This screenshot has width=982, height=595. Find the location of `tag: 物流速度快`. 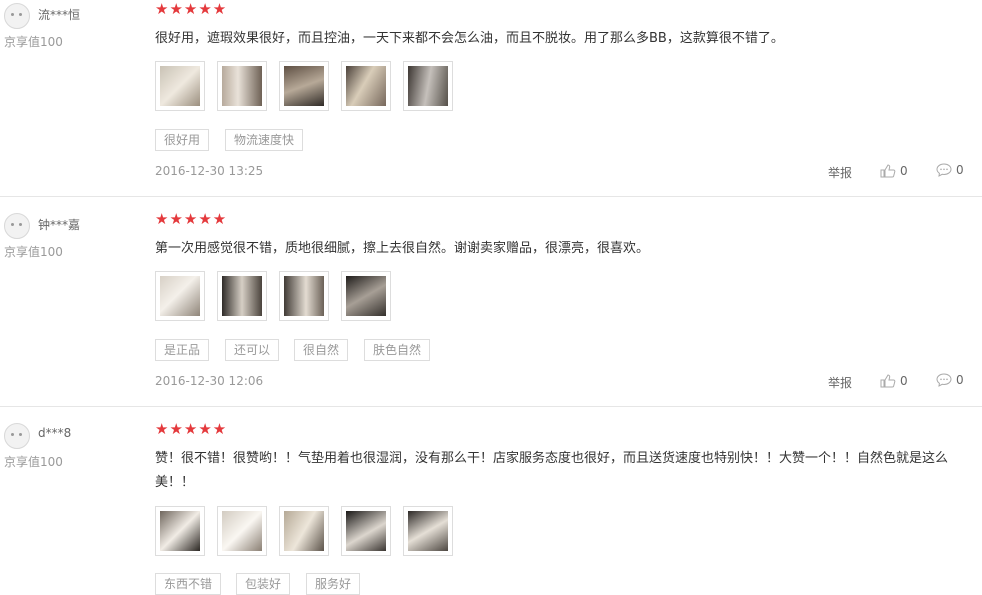

tag: 物流速度快 is located at coordinates (264, 140).